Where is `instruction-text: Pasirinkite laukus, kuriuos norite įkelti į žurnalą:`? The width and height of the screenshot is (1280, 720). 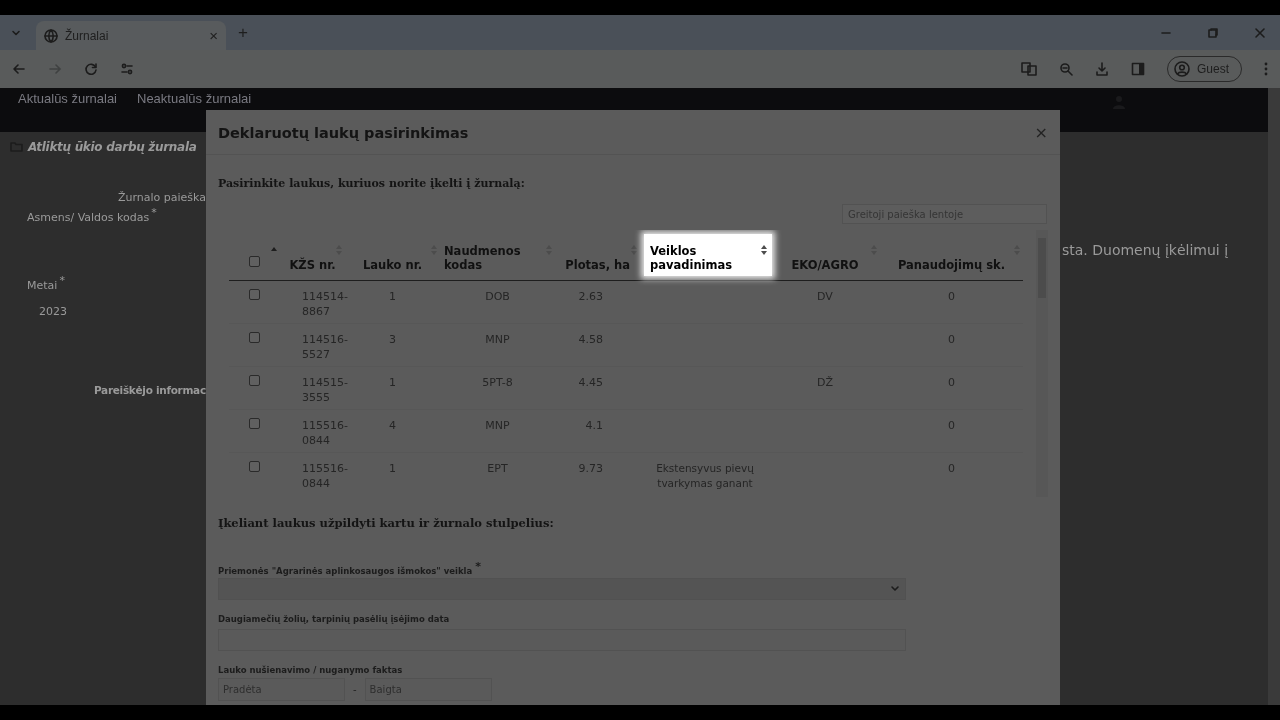 instruction-text: Pasirinkite laukus, kuriuos norite įkelti į žurnalą: is located at coordinates (372, 183).